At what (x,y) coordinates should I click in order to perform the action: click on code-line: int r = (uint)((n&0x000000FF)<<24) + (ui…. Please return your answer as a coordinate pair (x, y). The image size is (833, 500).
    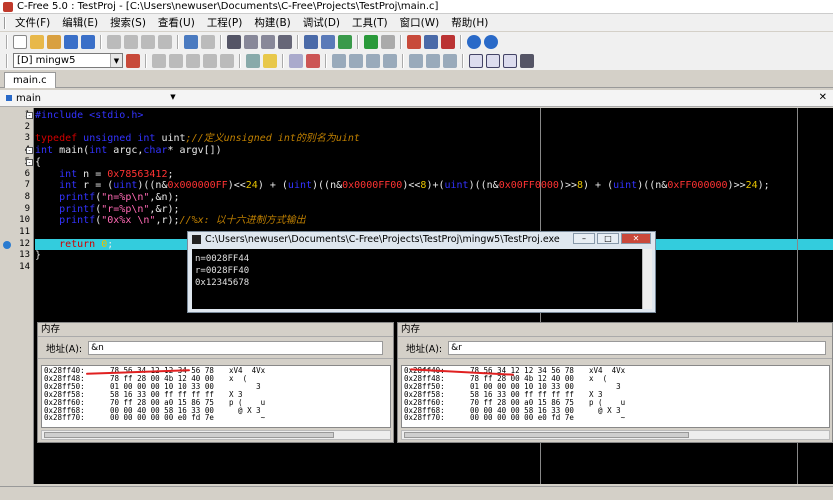
    Looking at the image, I should click on (402, 186).